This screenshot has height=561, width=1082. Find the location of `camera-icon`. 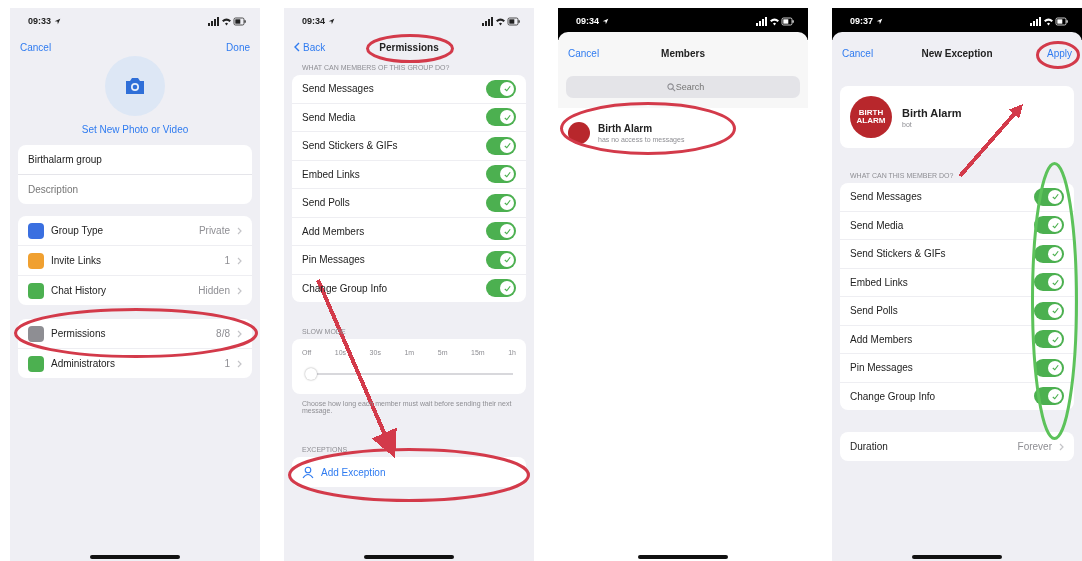

camera-icon is located at coordinates (135, 86).